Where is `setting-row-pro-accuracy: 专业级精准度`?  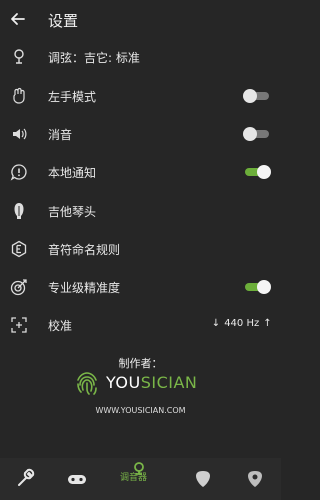
setting-row-pro-accuracy: 专业级精准度 is located at coordinates (140, 287).